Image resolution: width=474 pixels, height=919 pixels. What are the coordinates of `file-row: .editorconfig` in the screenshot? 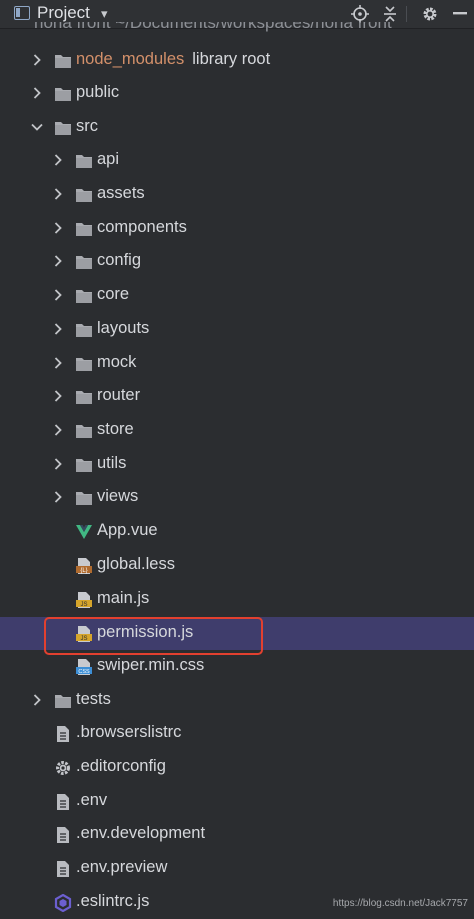 It's located at (237, 767).